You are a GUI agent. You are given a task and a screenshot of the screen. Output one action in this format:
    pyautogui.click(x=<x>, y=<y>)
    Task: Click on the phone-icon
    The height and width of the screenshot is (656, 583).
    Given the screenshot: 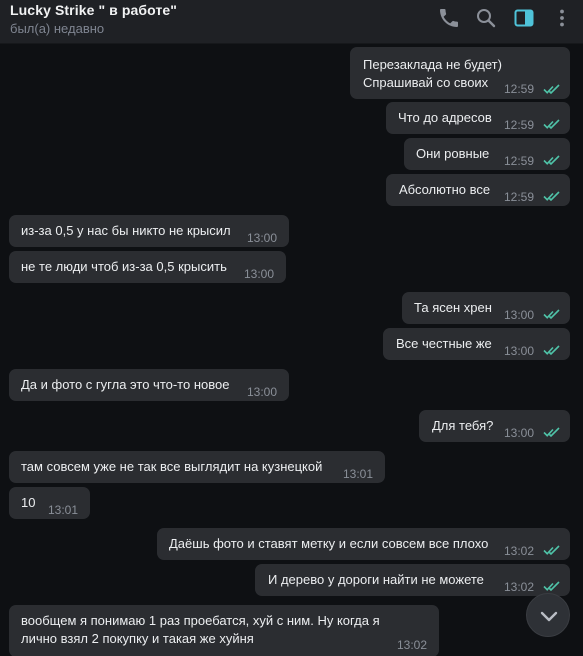 What is the action you would take?
    pyautogui.click(x=449, y=18)
    